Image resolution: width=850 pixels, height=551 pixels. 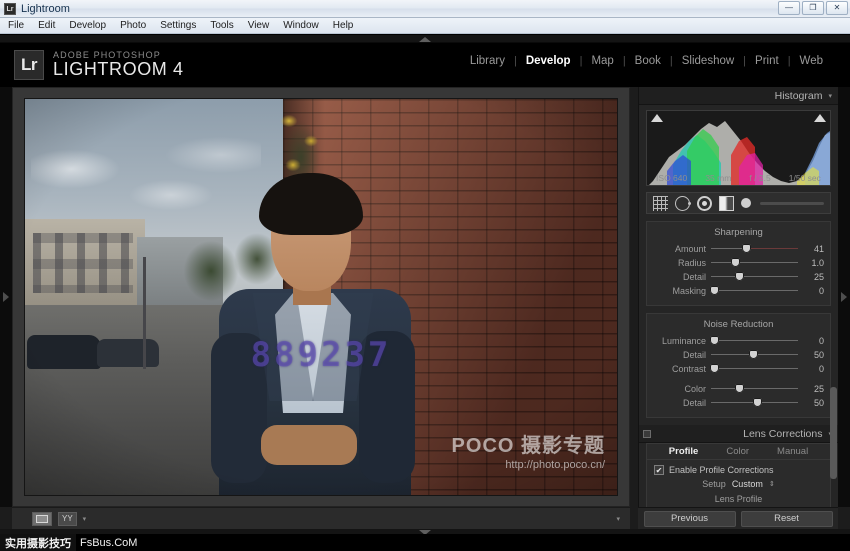 What do you see at coordinates (767, 61) in the screenshot?
I see `module-print: Print` at bounding box center [767, 61].